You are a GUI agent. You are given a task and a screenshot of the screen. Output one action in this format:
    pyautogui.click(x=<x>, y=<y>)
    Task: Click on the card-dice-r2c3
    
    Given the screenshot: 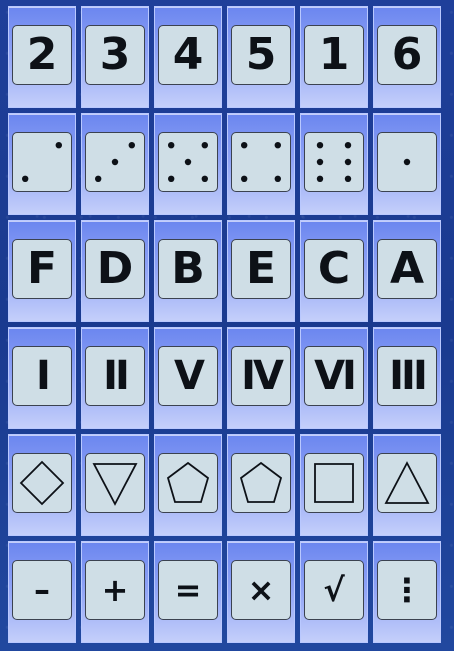 What is the action you would take?
    pyautogui.click(x=188, y=164)
    